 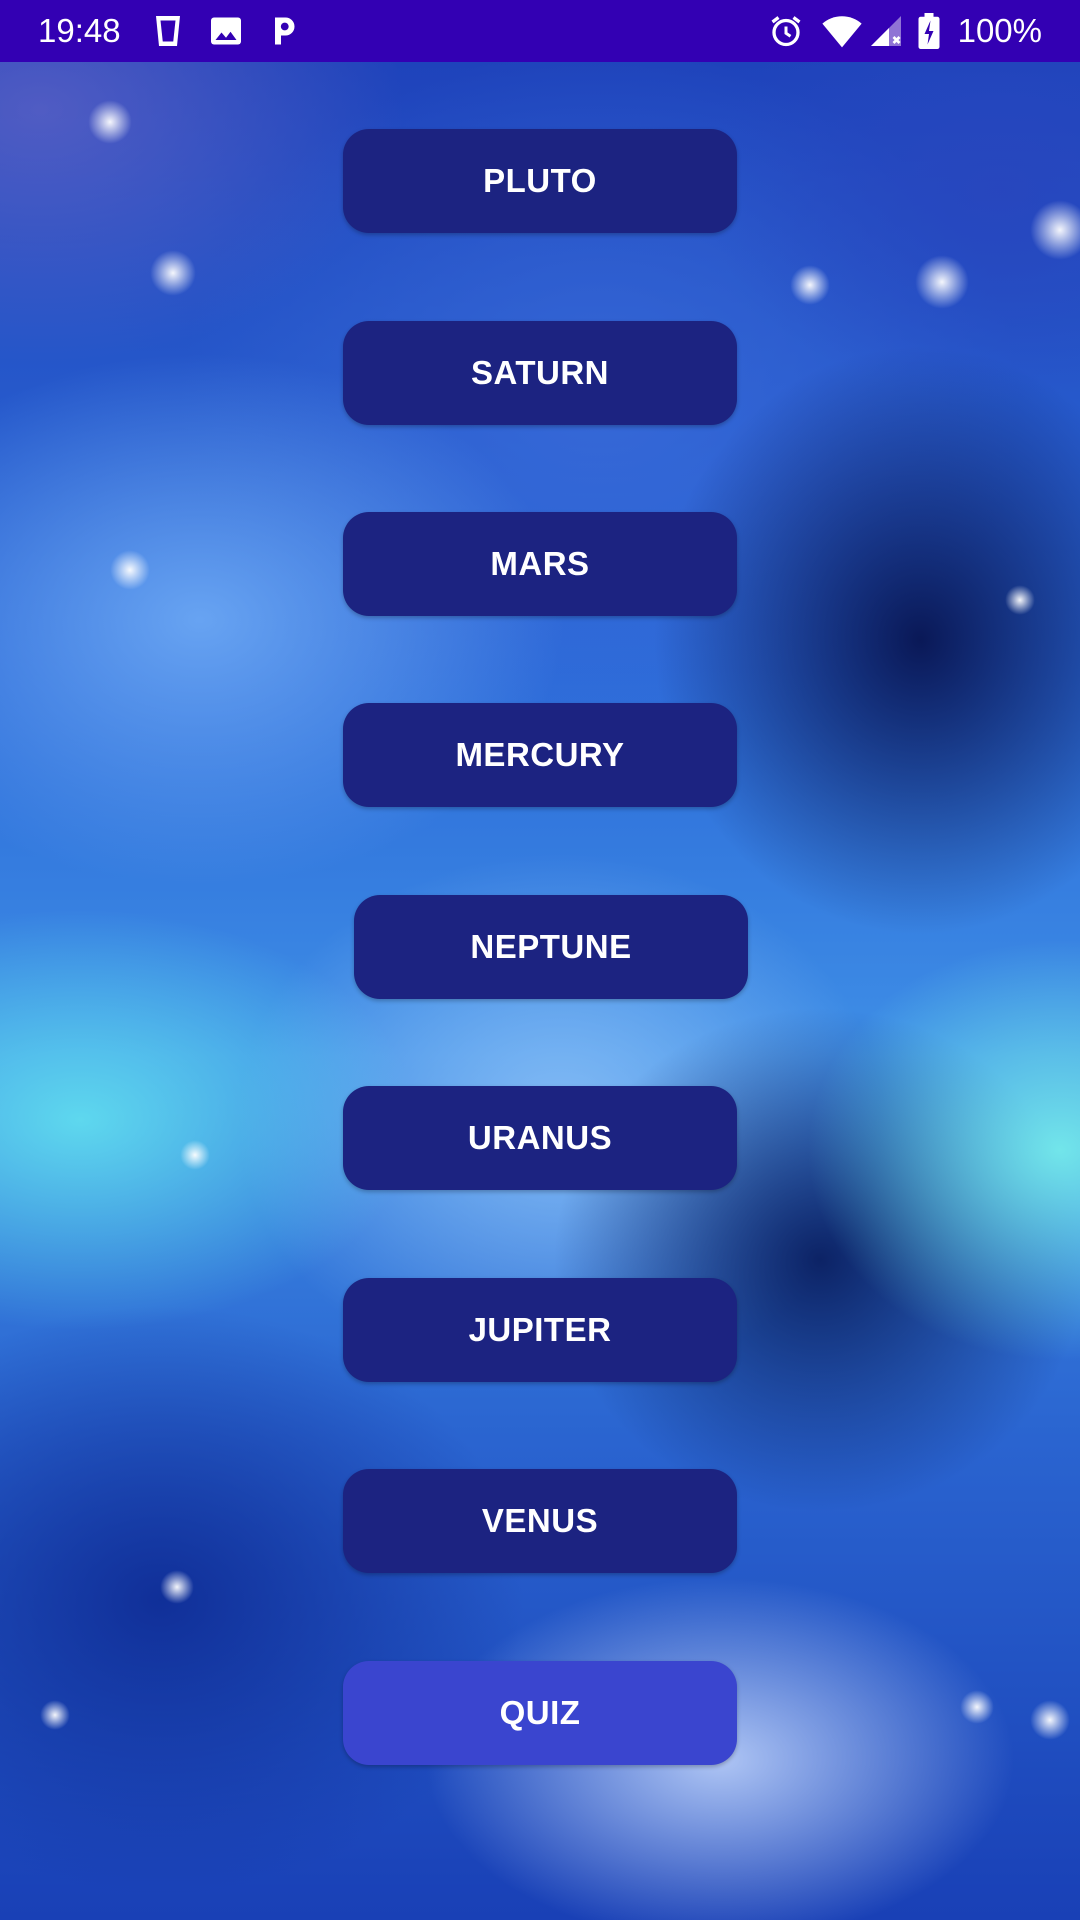 What do you see at coordinates (284, 31) in the screenshot?
I see `parking-app-icon` at bounding box center [284, 31].